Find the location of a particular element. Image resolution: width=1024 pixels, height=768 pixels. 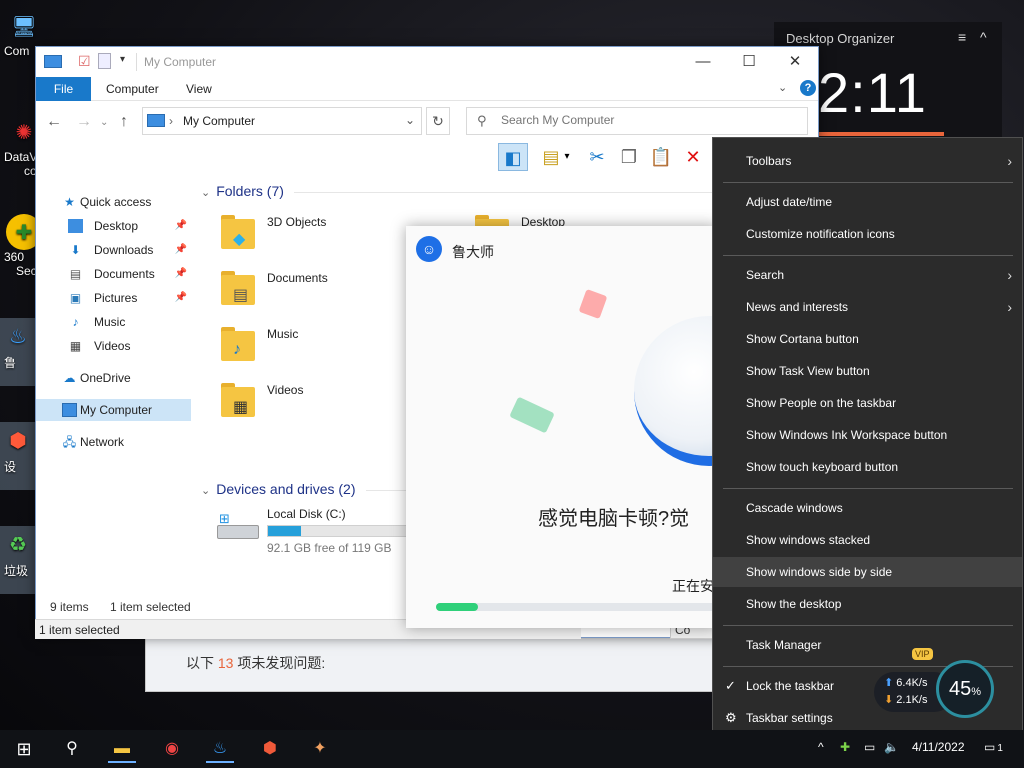

toolbox-icon: ⬢ is located at coordinates (270, 749).